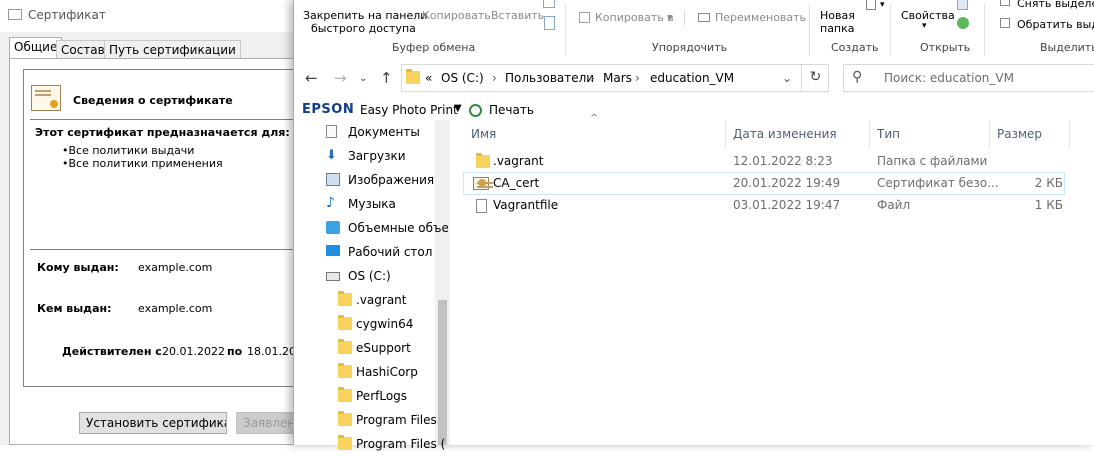 Image resolution: width=1094 pixels, height=456 pixels. What do you see at coordinates (984, 30) in the screenshot?
I see `group-separator` at bounding box center [984, 30].